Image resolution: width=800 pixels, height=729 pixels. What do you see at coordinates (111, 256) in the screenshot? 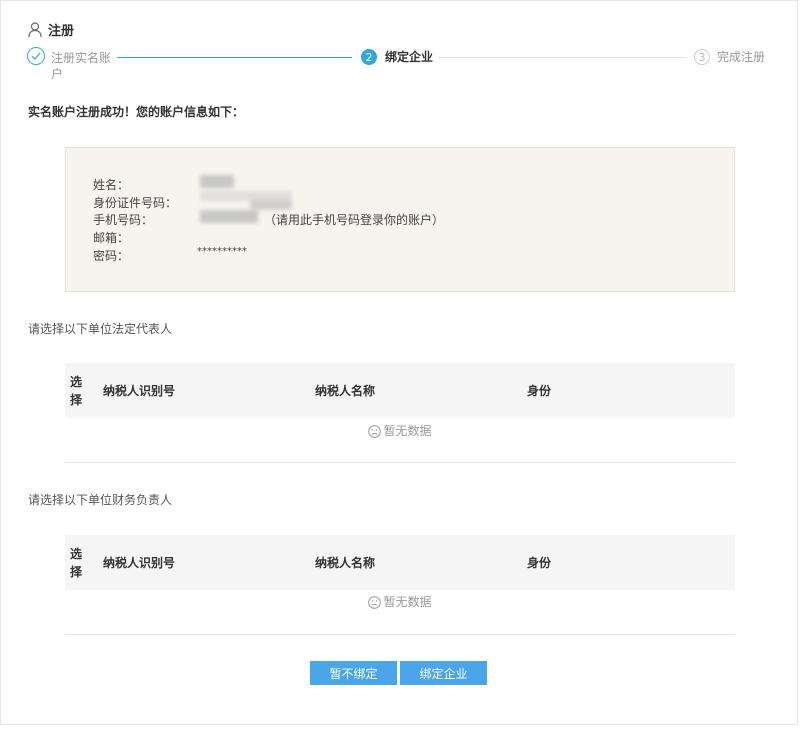
I see `password-label: 密码：` at bounding box center [111, 256].